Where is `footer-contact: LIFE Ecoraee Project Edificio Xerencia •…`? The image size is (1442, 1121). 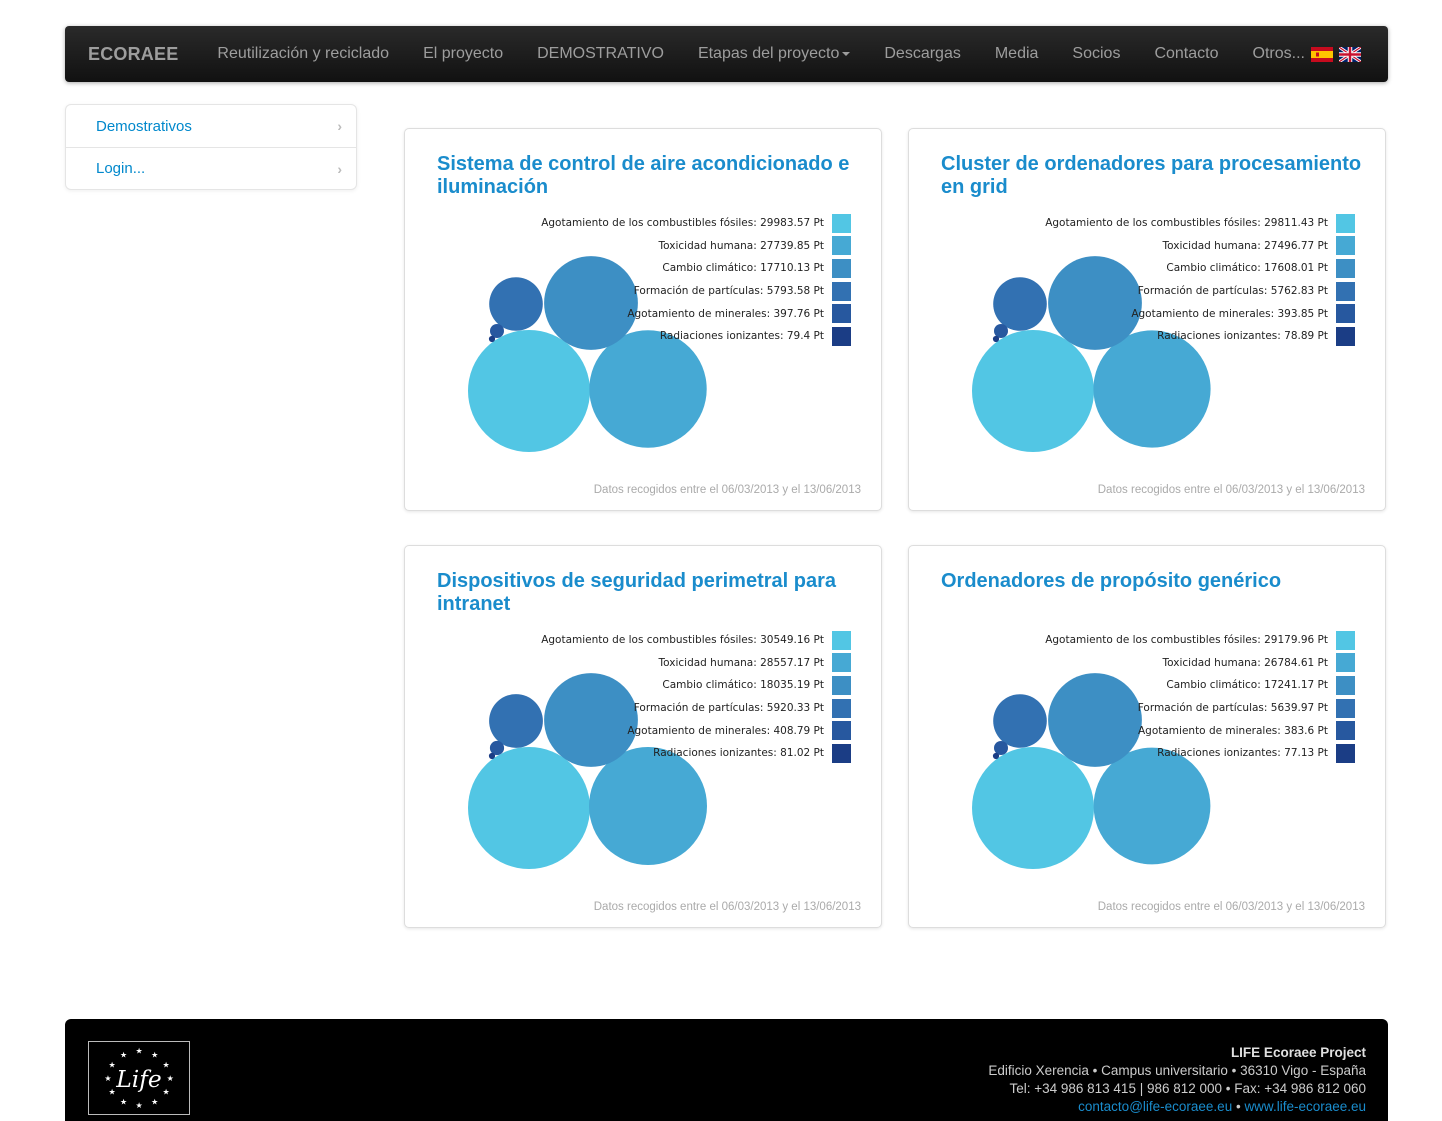
footer-contact: LIFE Ecoraee Project Edificio Xerencia •… is located at coordinates (1177, 1080).